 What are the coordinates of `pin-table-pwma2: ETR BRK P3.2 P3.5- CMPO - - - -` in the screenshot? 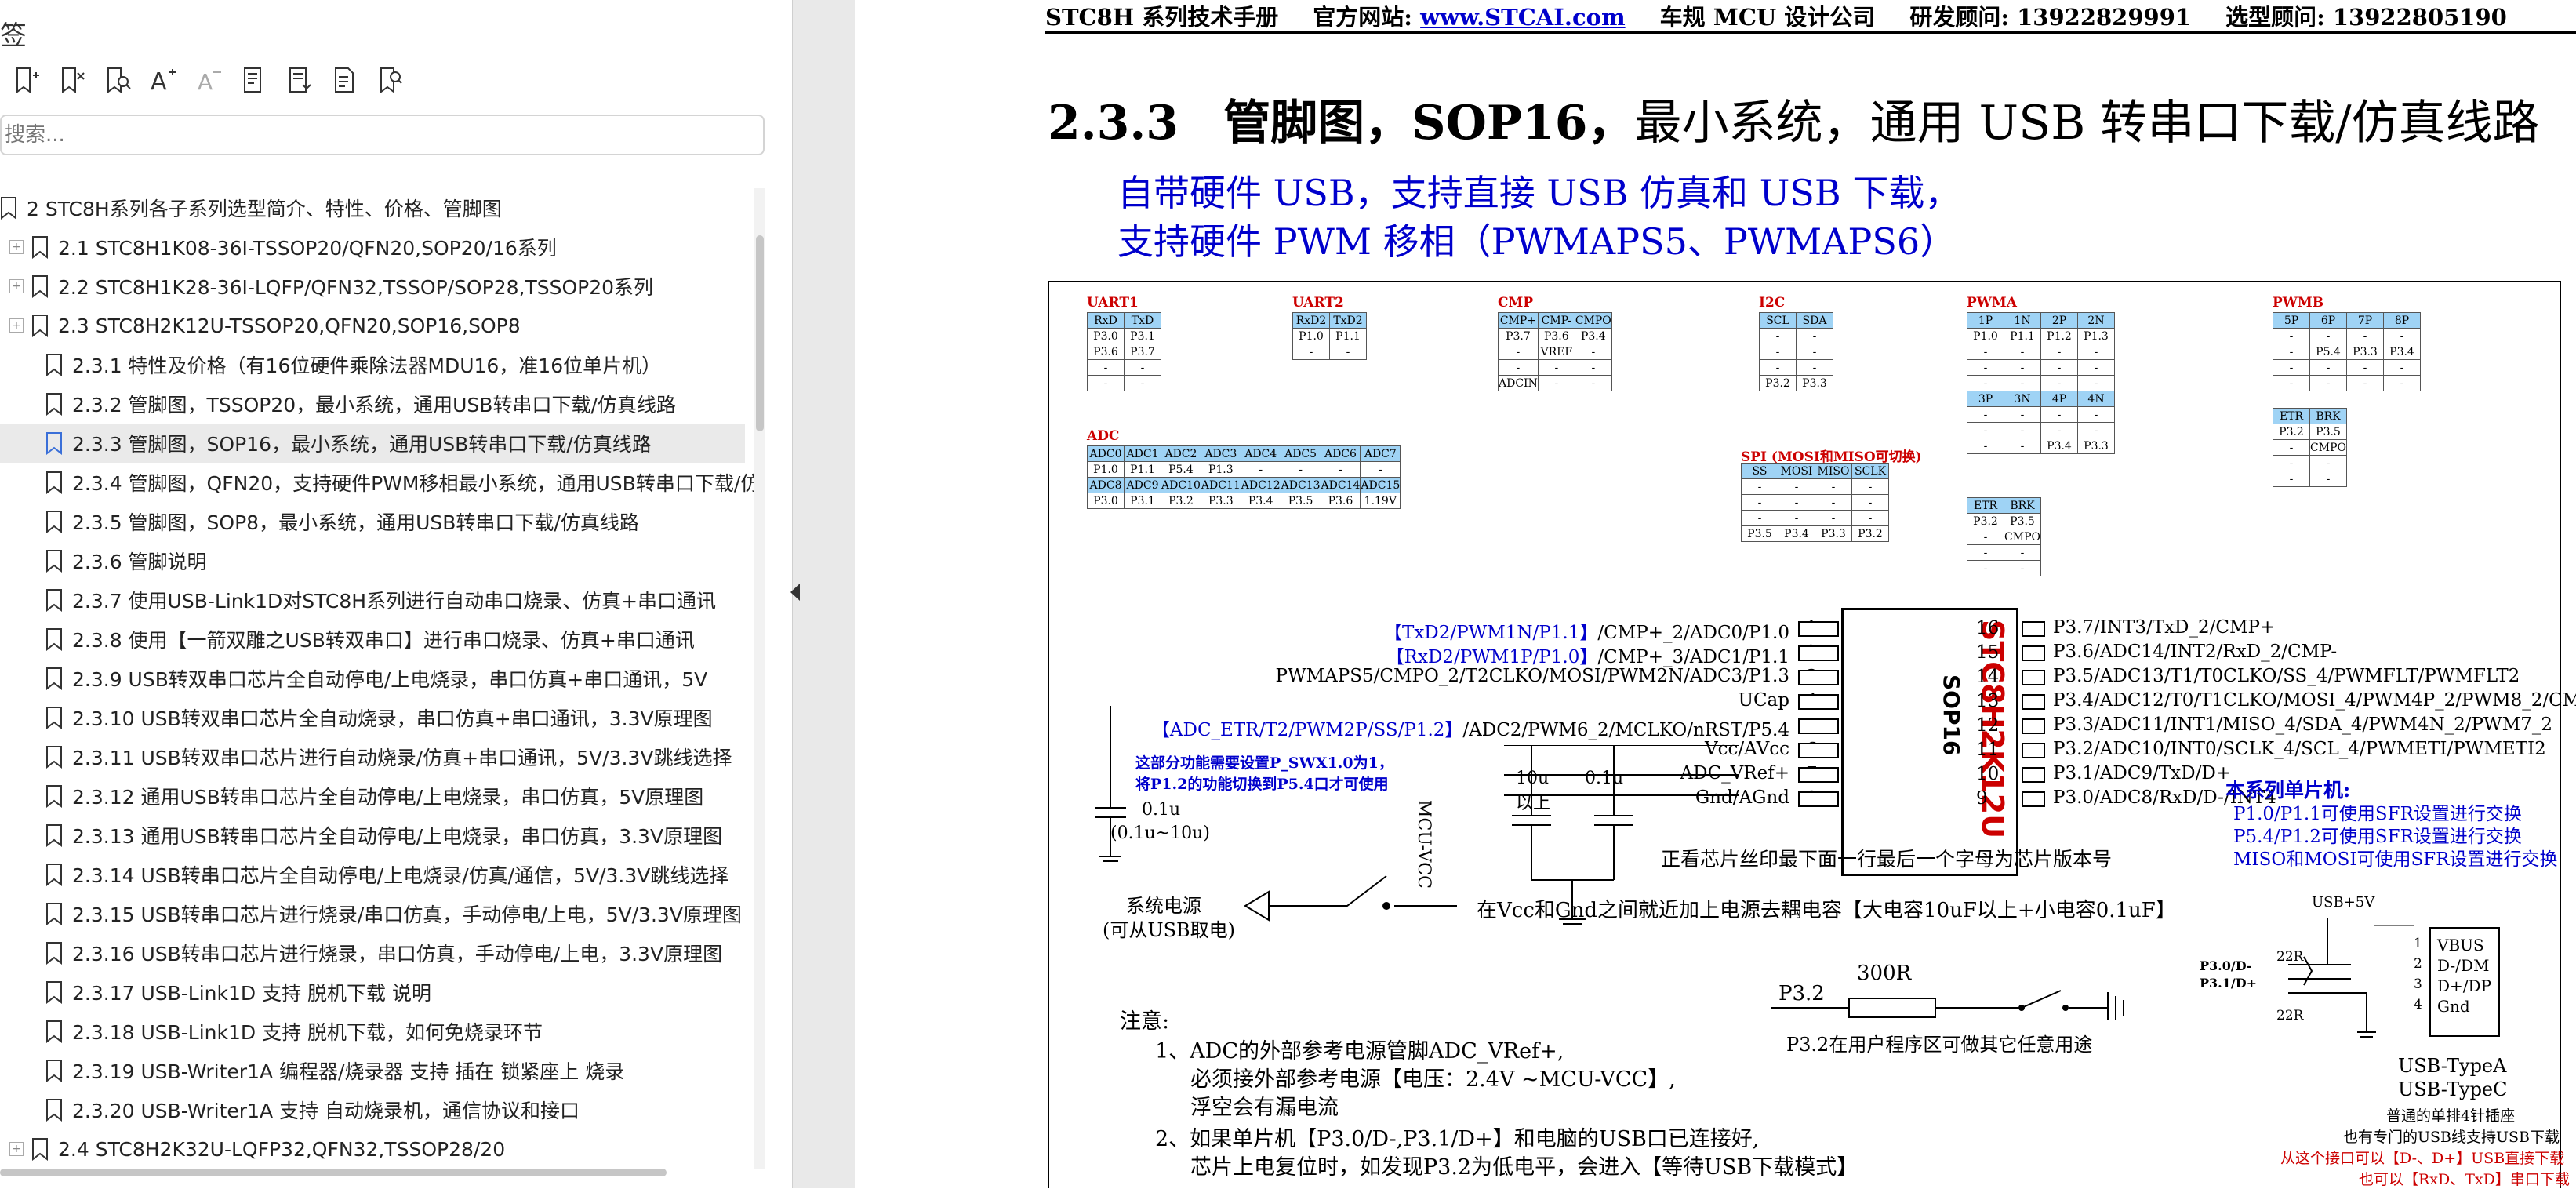 It's located at (2004, 536).